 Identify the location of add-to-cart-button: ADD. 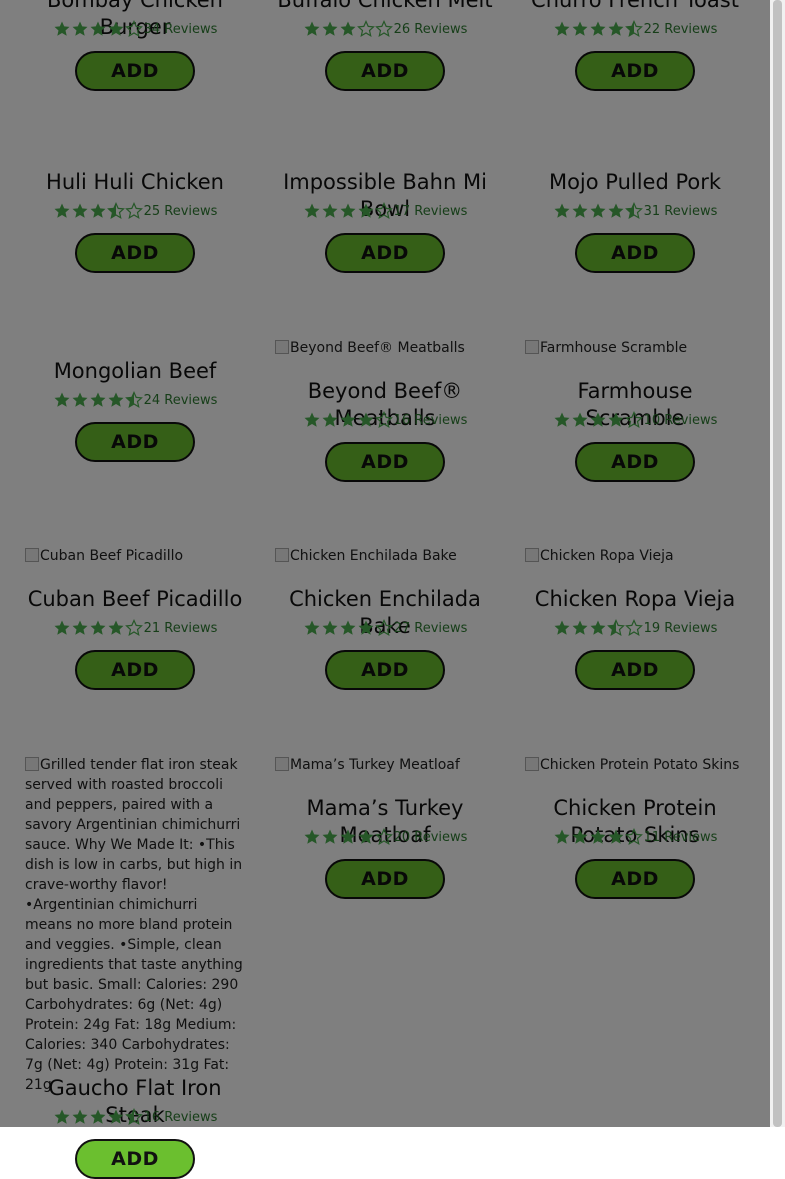
(135, 1159).